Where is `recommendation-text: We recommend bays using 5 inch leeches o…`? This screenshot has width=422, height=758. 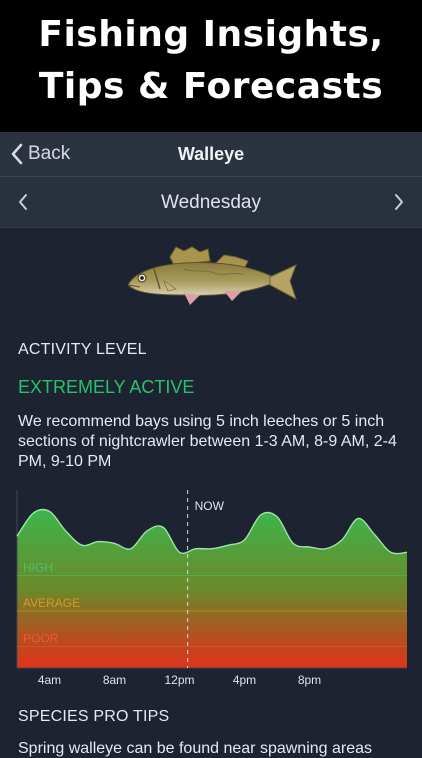 recommendation-text: We recommend bays using 5 inch leeches o… is located at coordinates (207, 441).